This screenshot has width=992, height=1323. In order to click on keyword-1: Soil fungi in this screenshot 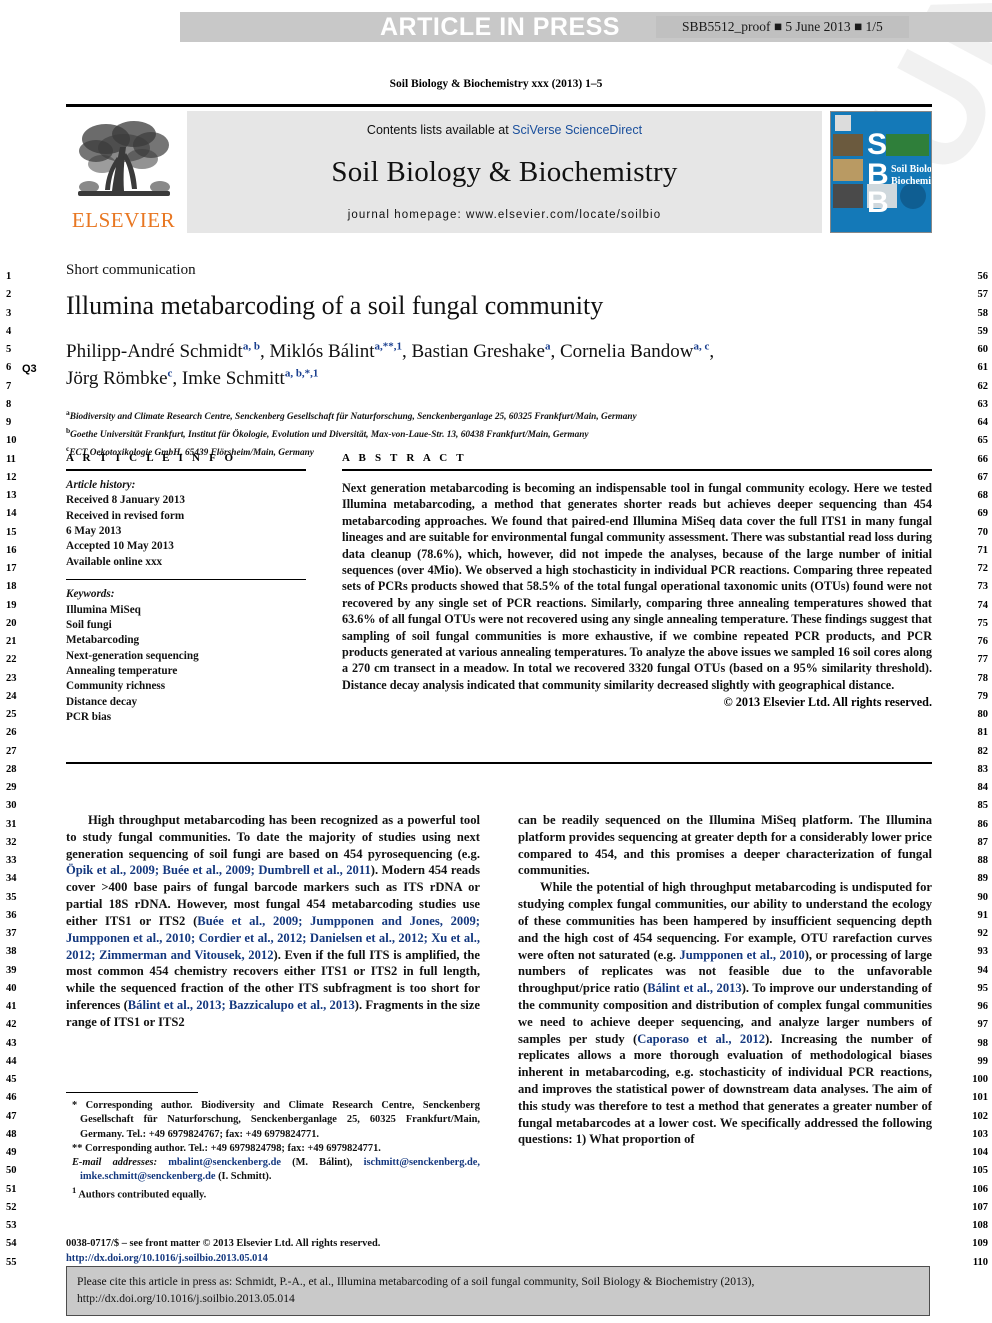, I will do `click(89, 624)`.